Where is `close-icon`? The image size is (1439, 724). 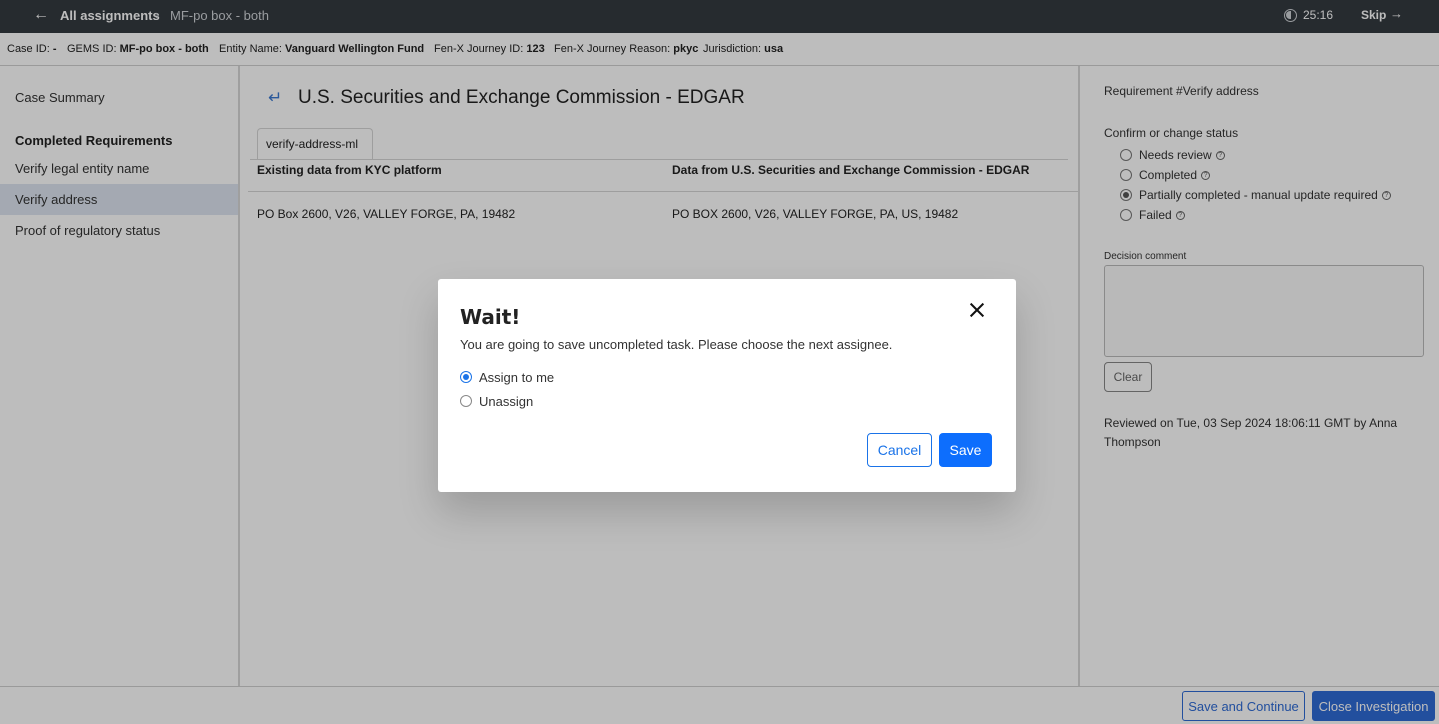 close-icon is located at coordinates (977, 310).